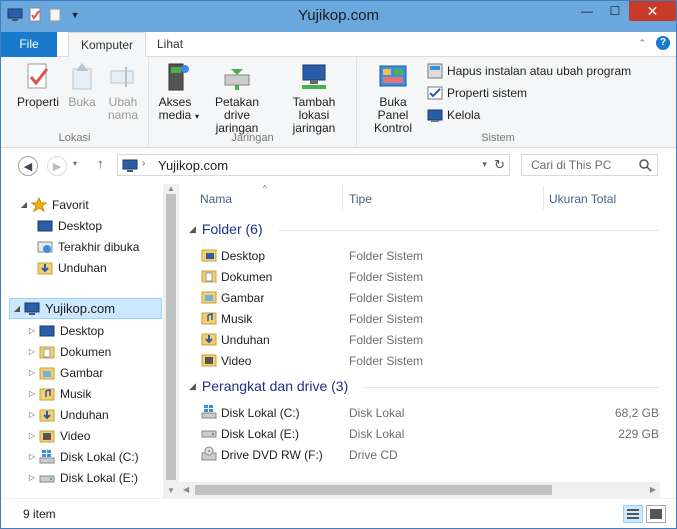 This screenshot has height=529, width=677. I want to click on column-size: Ukuran Total, so click(582, 199).